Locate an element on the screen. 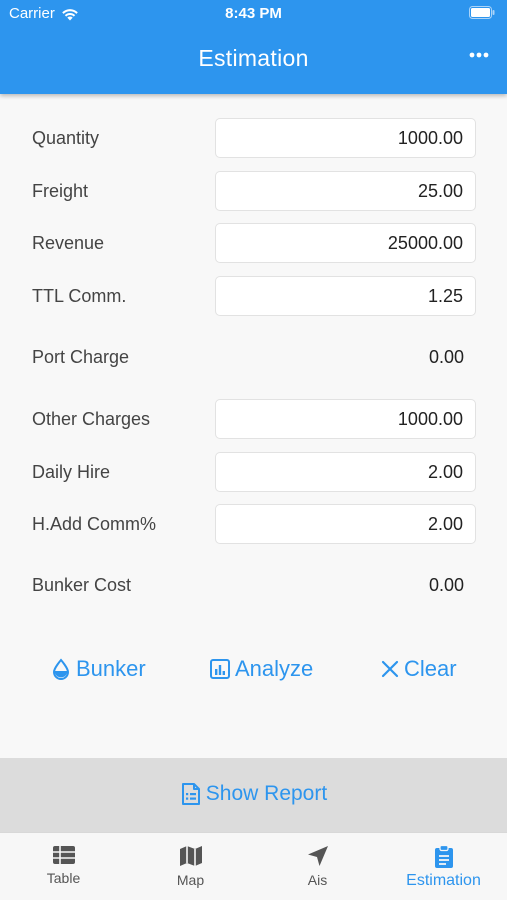 The width and height of the screenshot is (507, 900). daily-hire-label: Daily Hire is located at coordinates (71, 472).